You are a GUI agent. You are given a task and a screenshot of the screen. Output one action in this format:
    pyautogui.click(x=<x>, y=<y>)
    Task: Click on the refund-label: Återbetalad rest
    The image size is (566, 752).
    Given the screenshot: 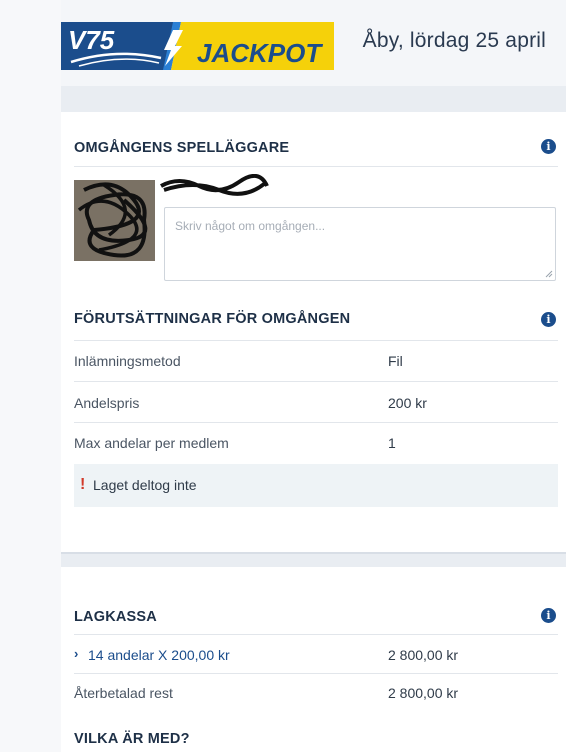 What is the action you would take?
    pyautogui.click(x=123, y=693)
    